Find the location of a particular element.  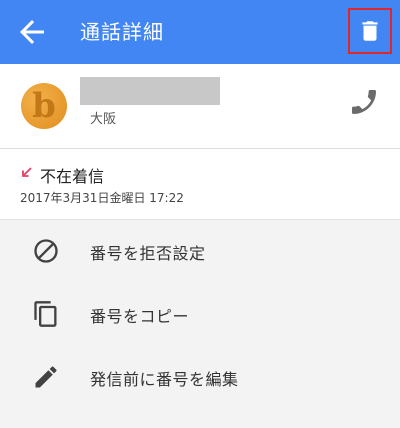

block-icon is located at coordinates (46, 251).